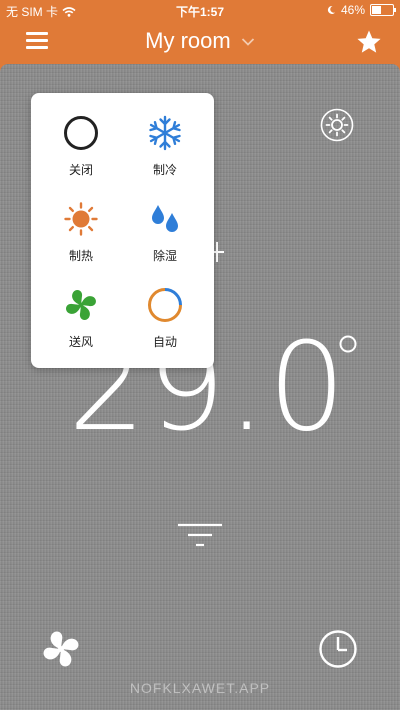 The width and height of the screenshot is (400, 710). I want to click on mode-label: 关闭, so click(80, 170).